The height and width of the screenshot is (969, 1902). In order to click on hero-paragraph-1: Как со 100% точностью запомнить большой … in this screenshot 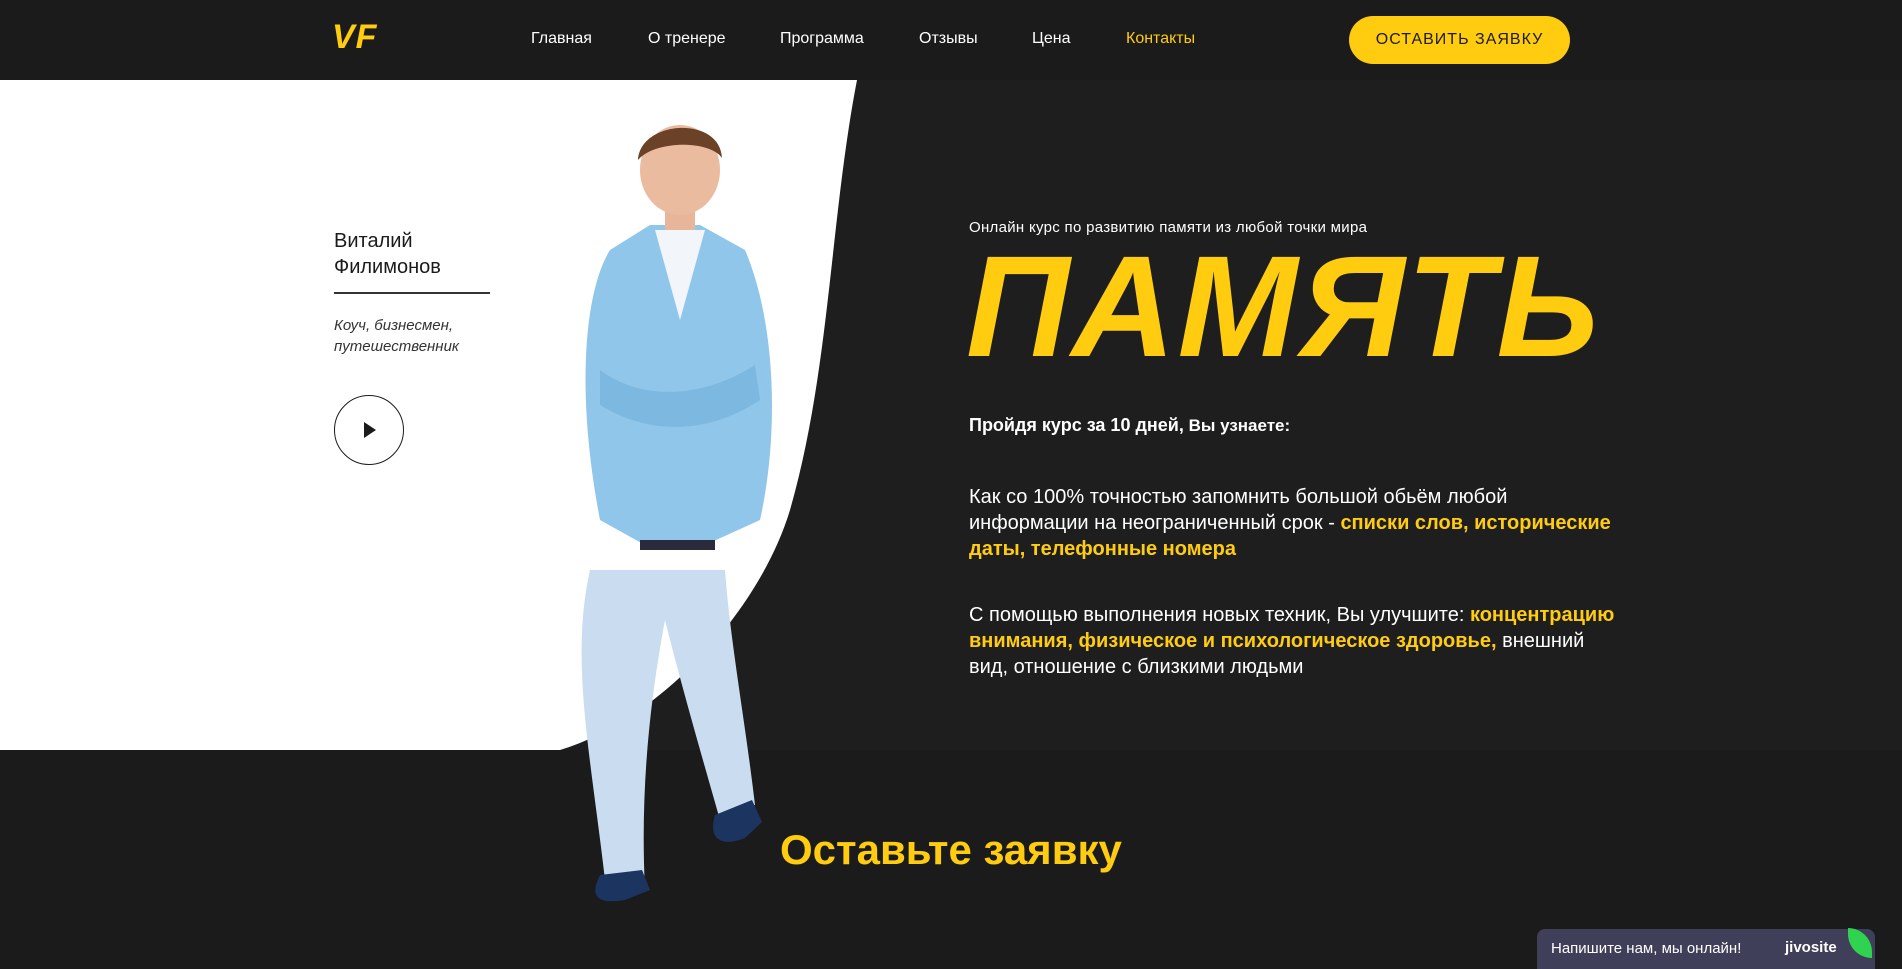, I will do `click(1294, 523)`.